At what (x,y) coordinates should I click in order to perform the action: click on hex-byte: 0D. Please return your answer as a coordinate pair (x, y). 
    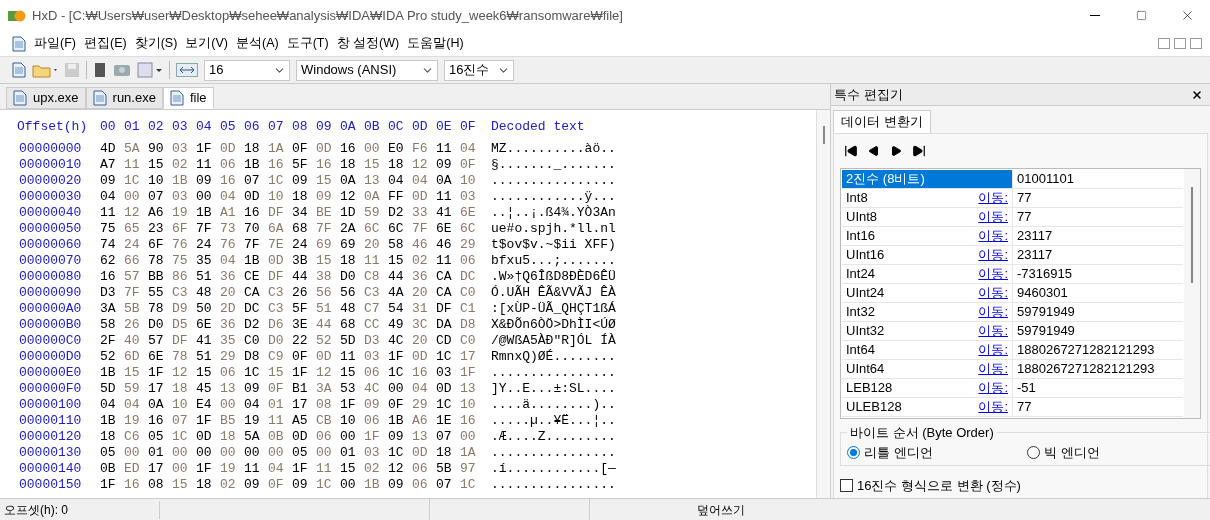
    Looking at the image, I should click on (420, 197).